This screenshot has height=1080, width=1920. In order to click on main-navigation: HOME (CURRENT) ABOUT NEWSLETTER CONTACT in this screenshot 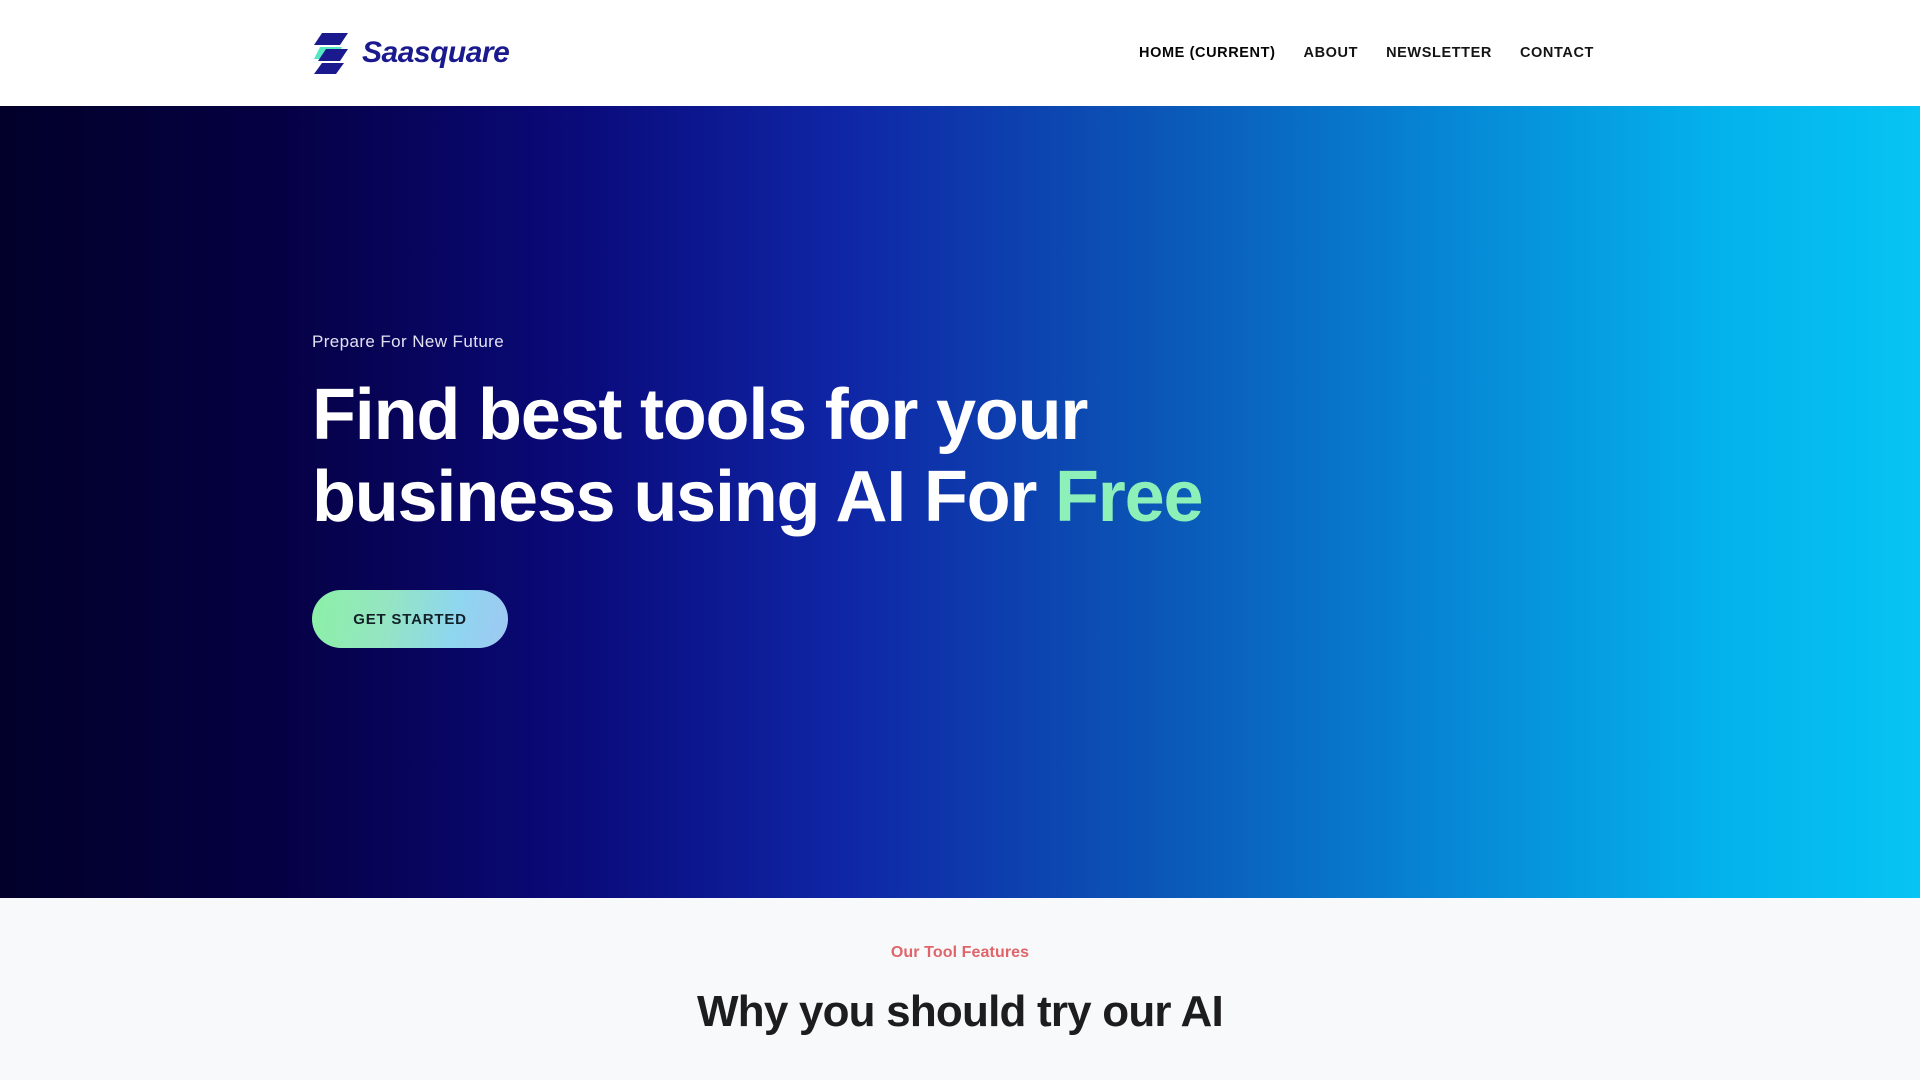, I will do `click(1366, 53)`.